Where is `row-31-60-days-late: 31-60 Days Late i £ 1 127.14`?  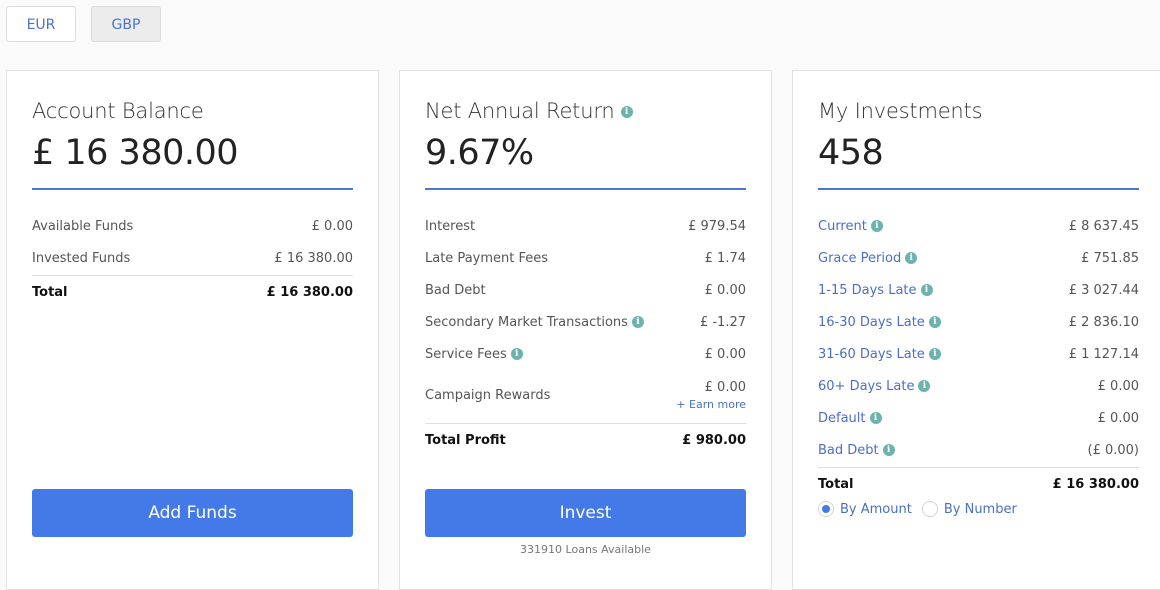 row-31-60-days-late: 31-60 Days Late i £ 1 127.14 is located at coordinates (978, 354).